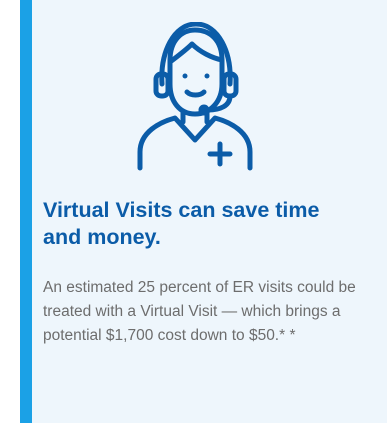 The width and height of the screenshot is (387, 423). Describe the element at coordinates (181, 223) in the screenshot. I see `card-headline: Virtual Visits can save time and money.` at that location.